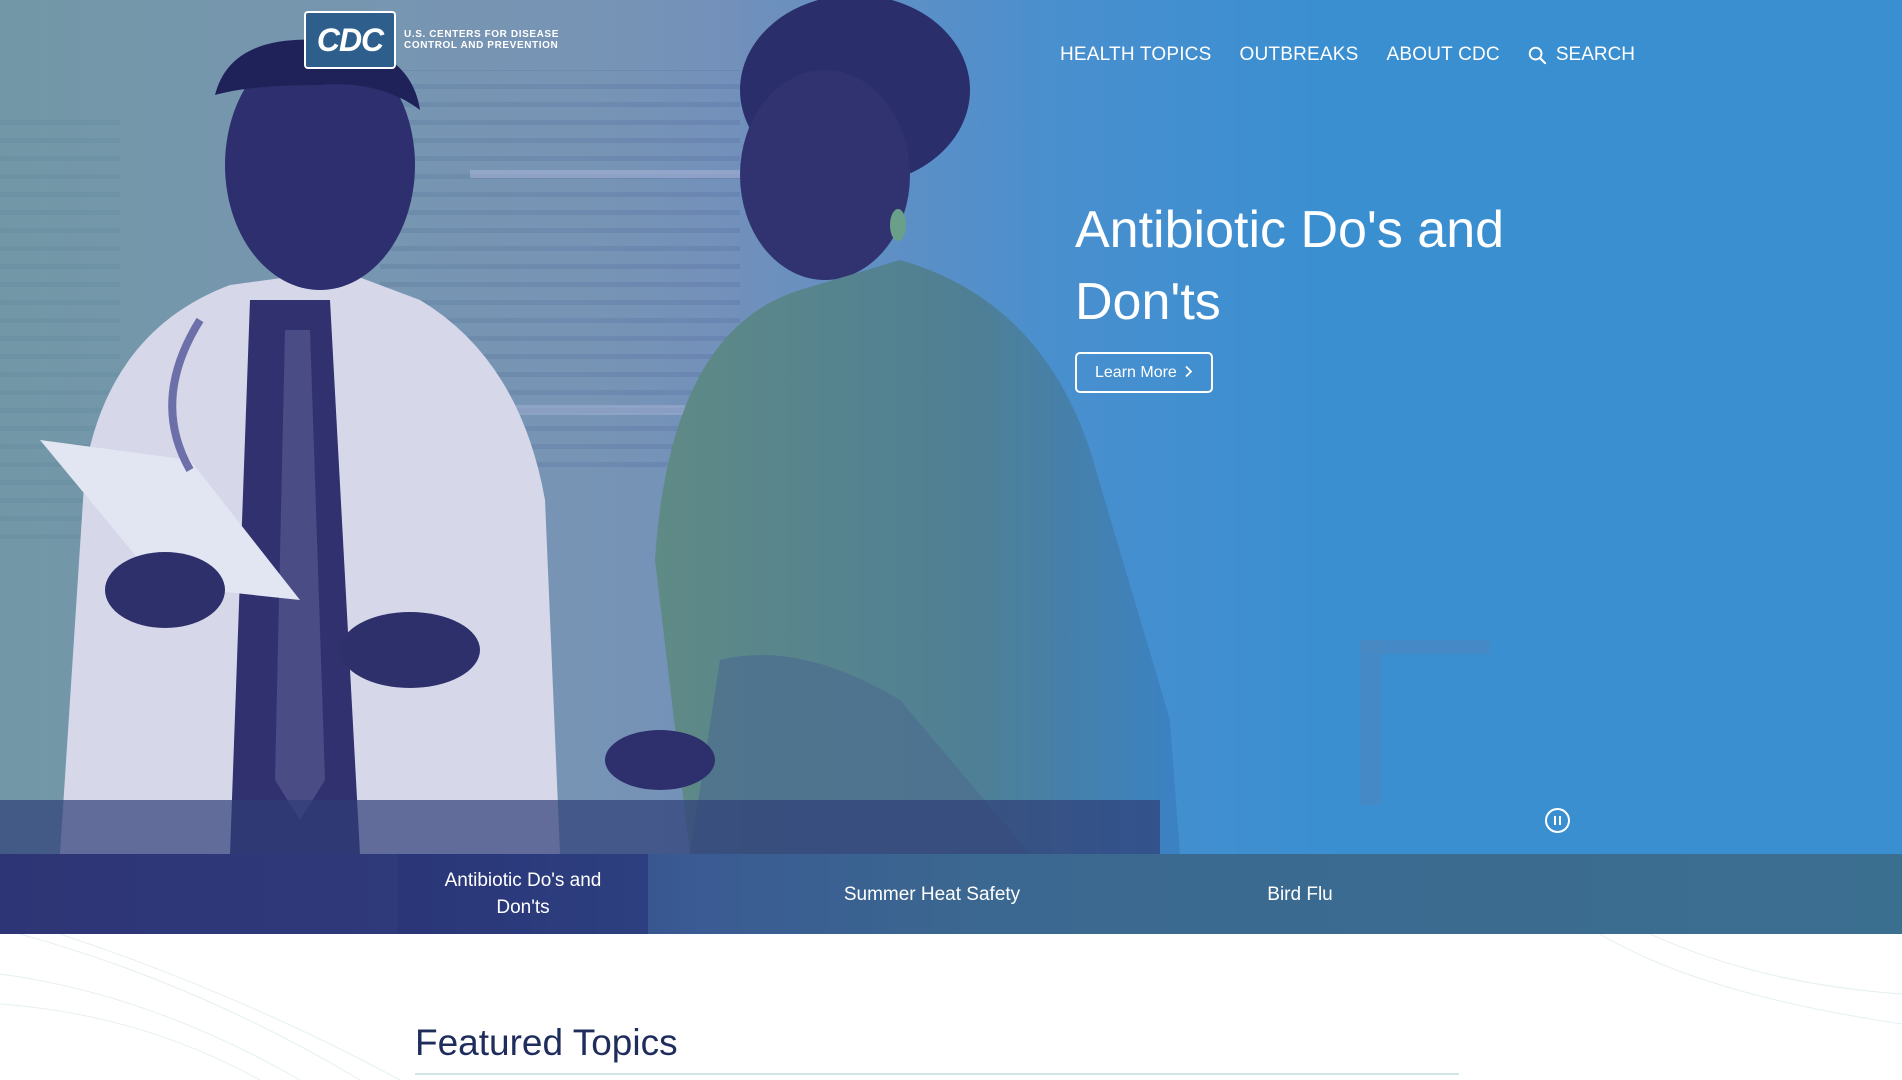 The width and height of the screenshot is (1902, 1080). Describe the element at coordinates (1557, 820) in the screenshot. I see `carousel-pause-button` at that location.